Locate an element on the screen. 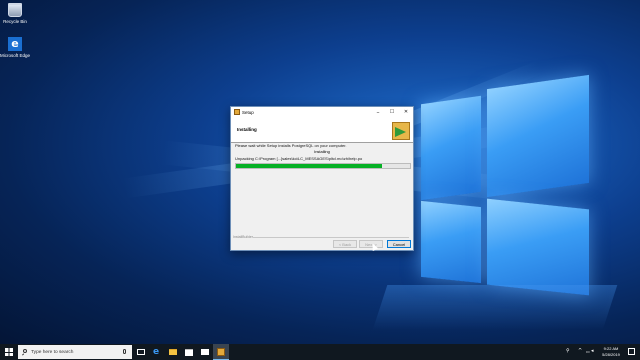  network-icon: ▭ is located at coordinates (588, 351).